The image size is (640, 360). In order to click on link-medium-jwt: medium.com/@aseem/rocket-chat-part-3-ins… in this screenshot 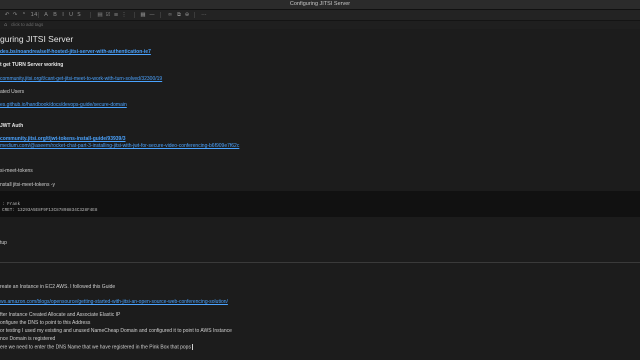, I will do `click(119, 146)`.